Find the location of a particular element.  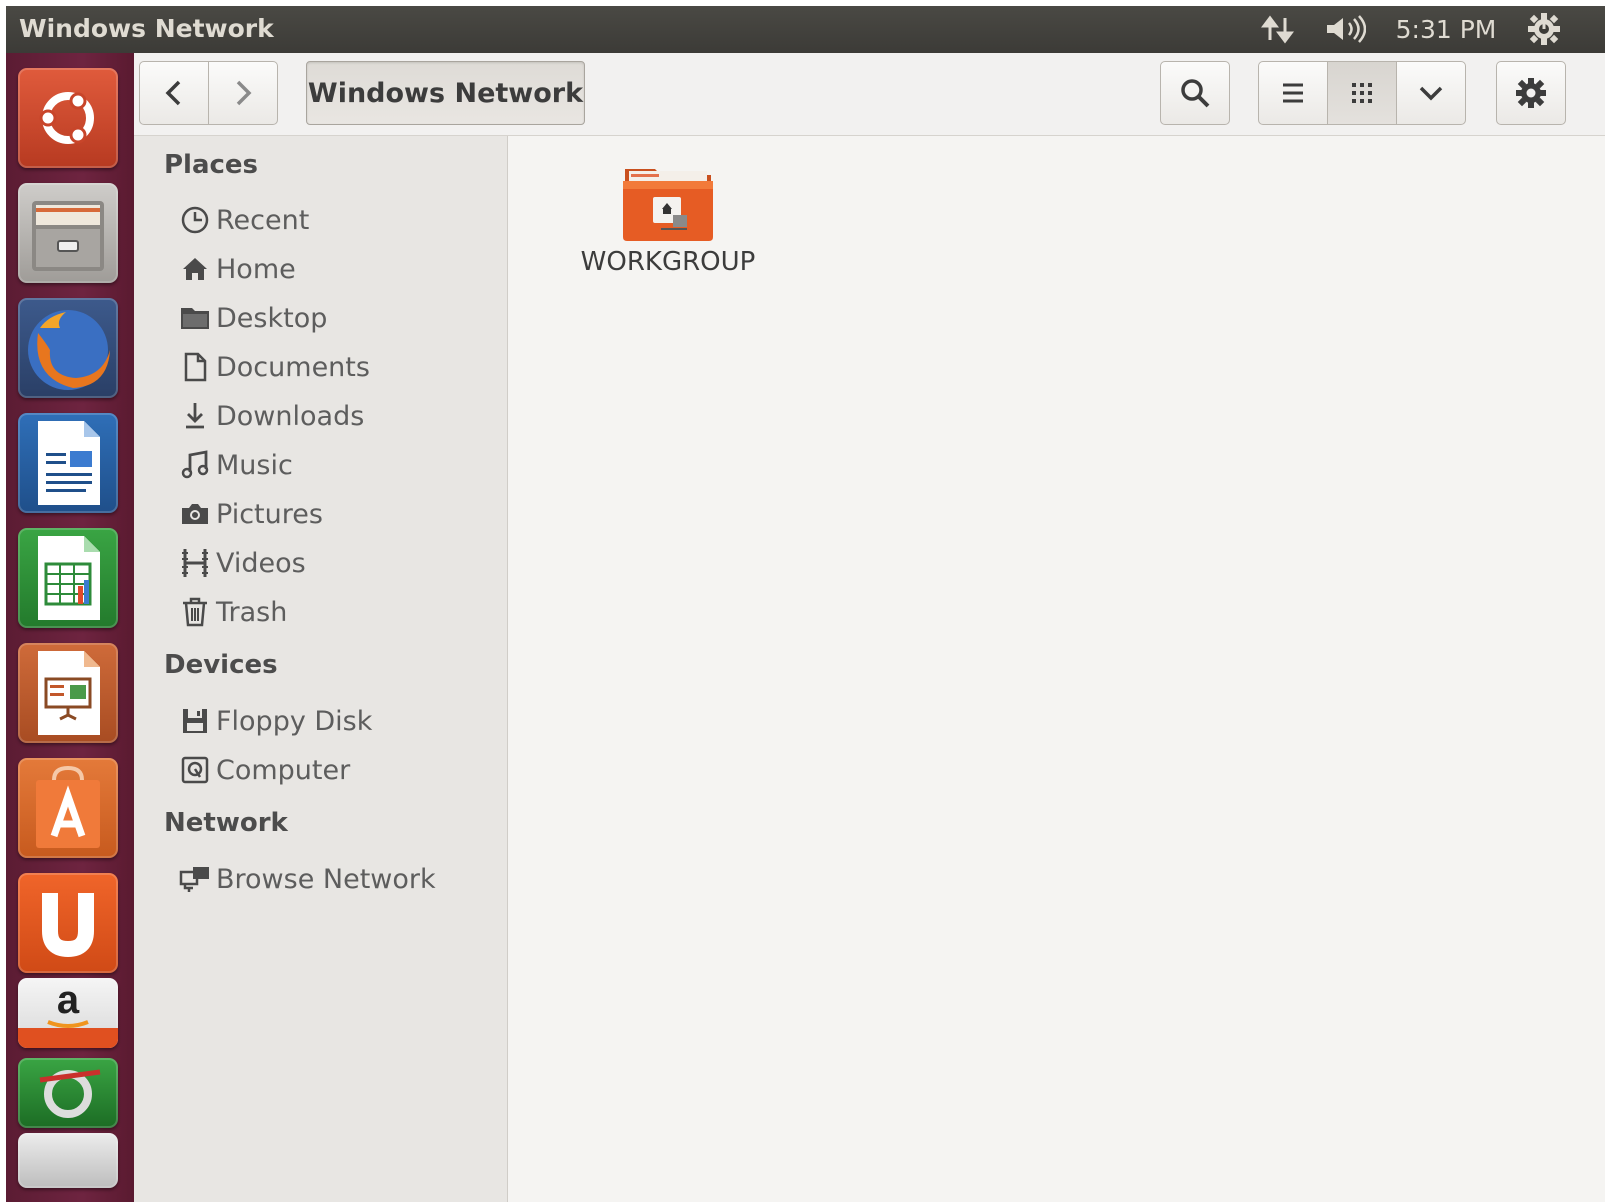

sidebar-item-floppy-disk: Floppy Disk is located at coordinates (275, 721).